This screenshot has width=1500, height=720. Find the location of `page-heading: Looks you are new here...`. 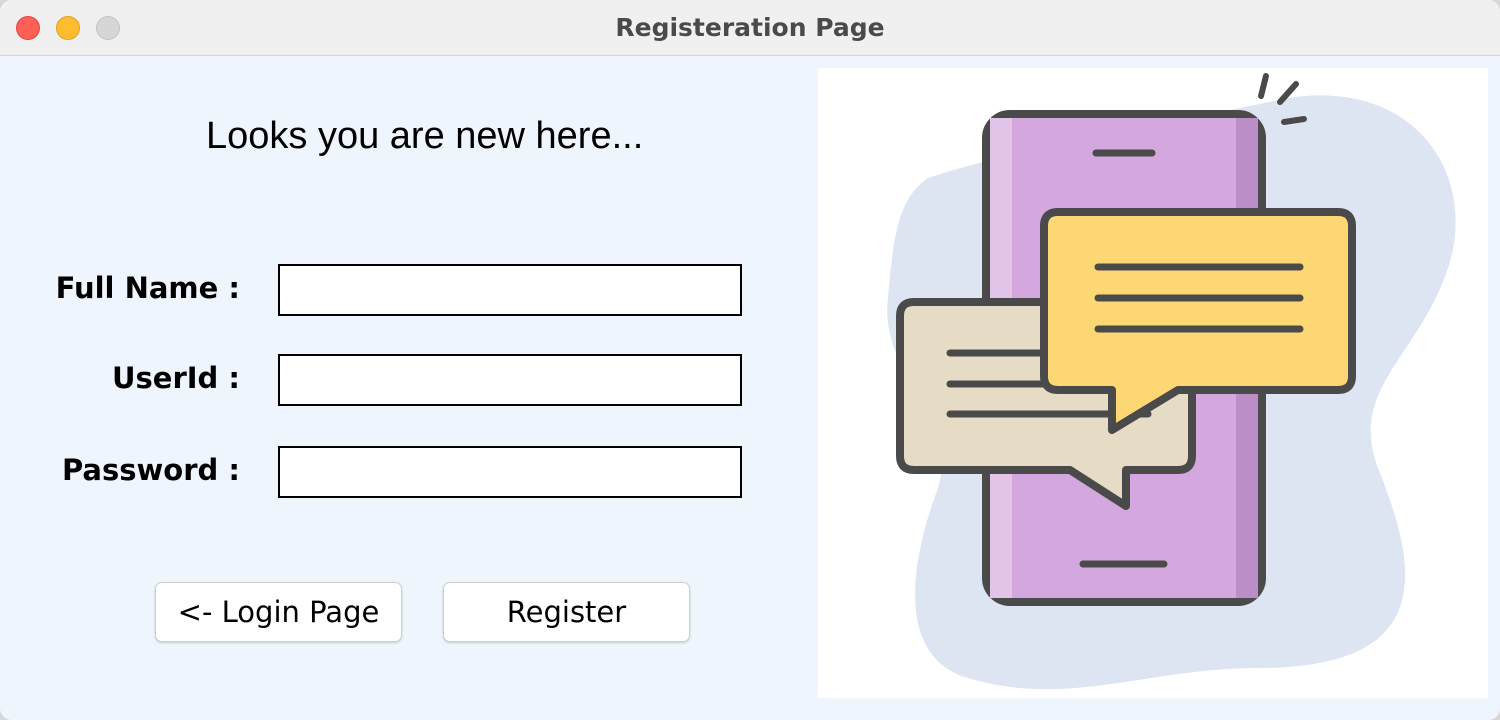

page-heading: Looks you are new here... is located at coordinates (425, 136).